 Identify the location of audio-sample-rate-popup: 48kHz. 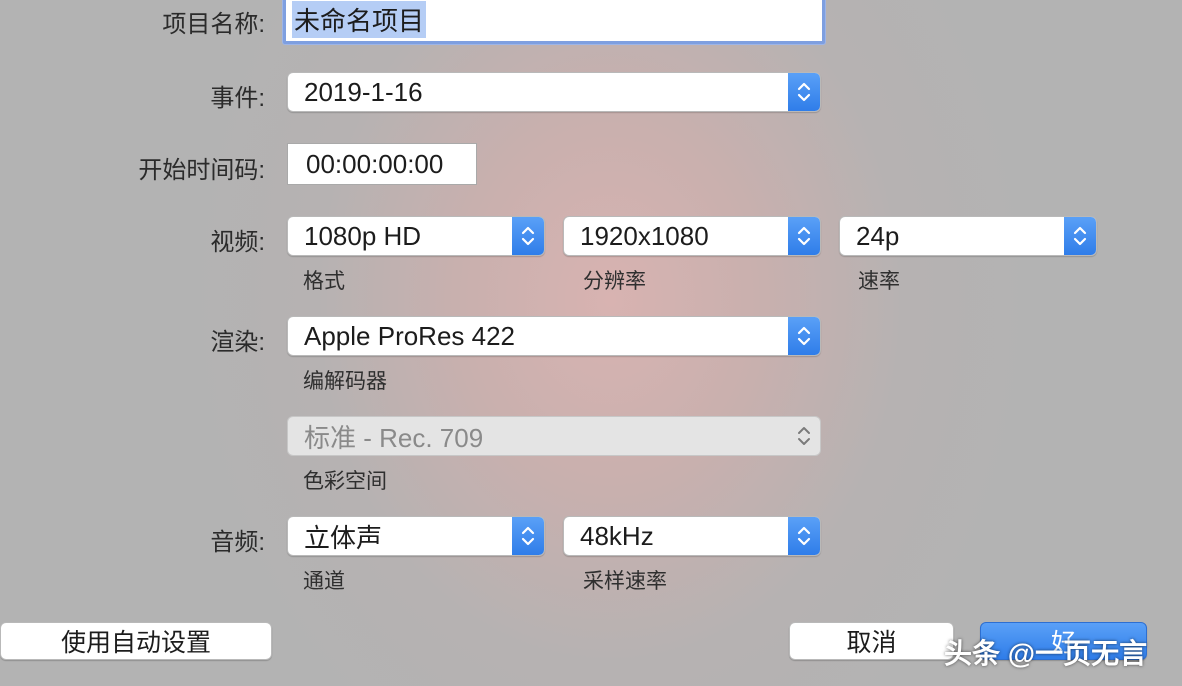
(692, 536).